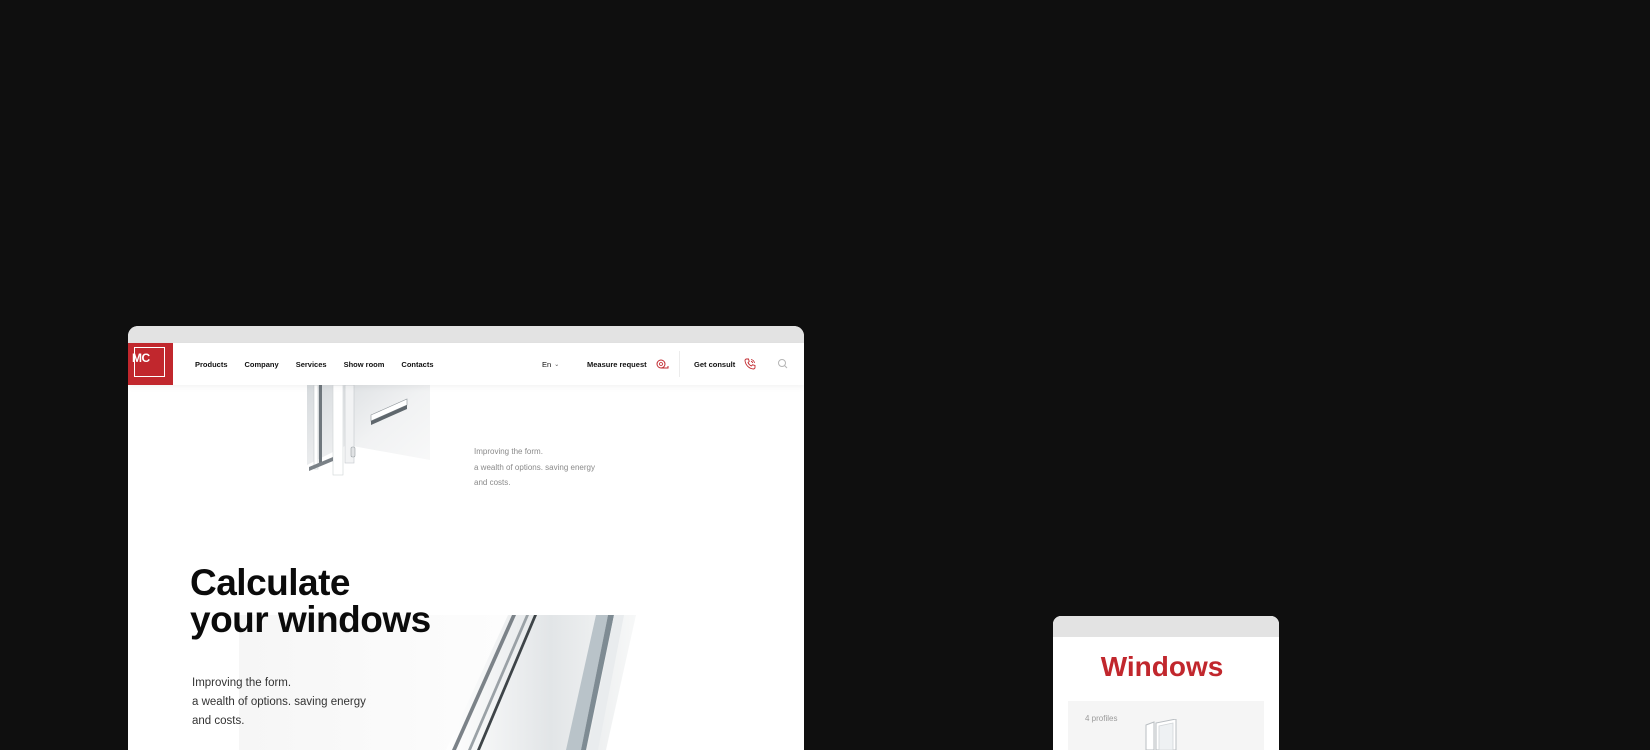  I want to click on language-selector: En ⌄, so click(550, 364).